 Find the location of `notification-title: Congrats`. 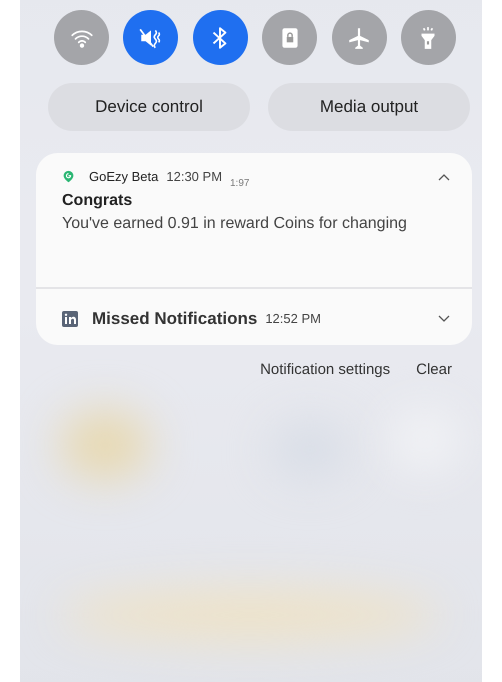

notification-title: Congrats is located at coordinates (98, 201).